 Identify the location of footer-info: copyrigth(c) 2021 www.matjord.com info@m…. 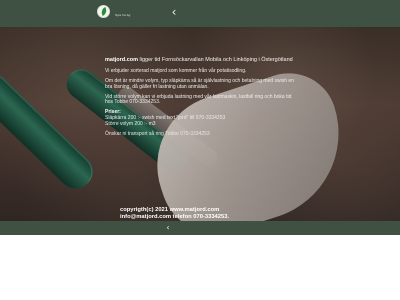
(190, 213).